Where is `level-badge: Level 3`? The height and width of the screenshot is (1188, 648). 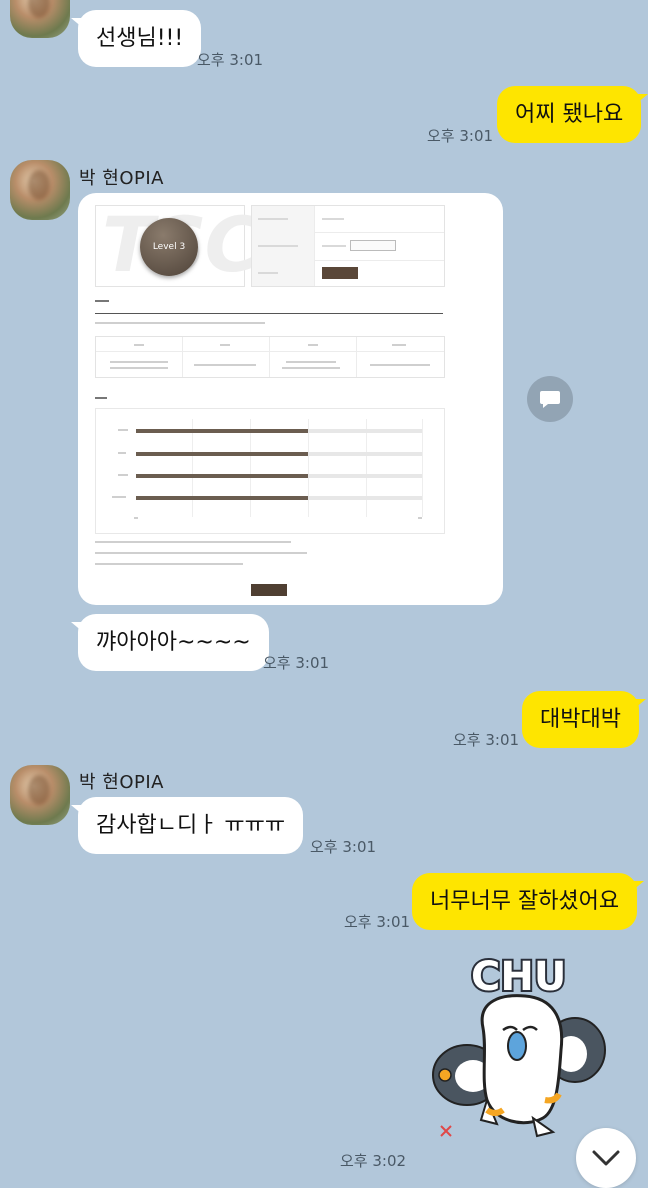
level-badge: Level 3 is located at coordinates (169, 247).